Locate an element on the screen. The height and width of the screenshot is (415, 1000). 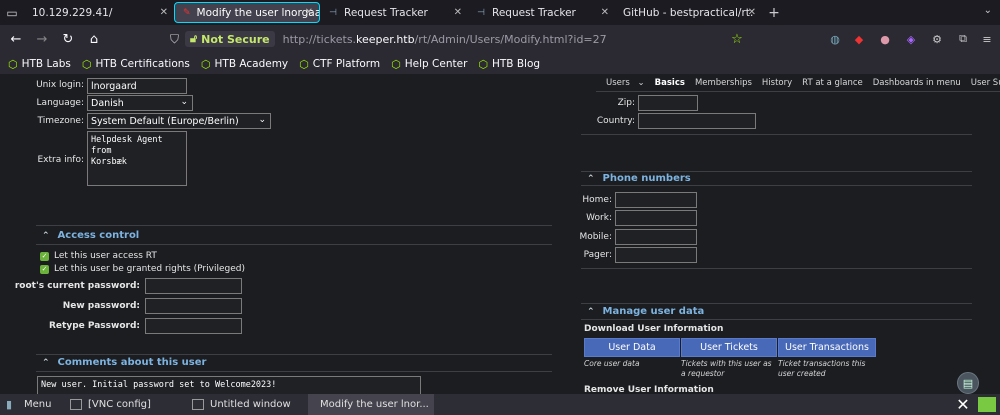
manage-user-data-header: ⌃ Manage user data is located at coordinates (645, 311).